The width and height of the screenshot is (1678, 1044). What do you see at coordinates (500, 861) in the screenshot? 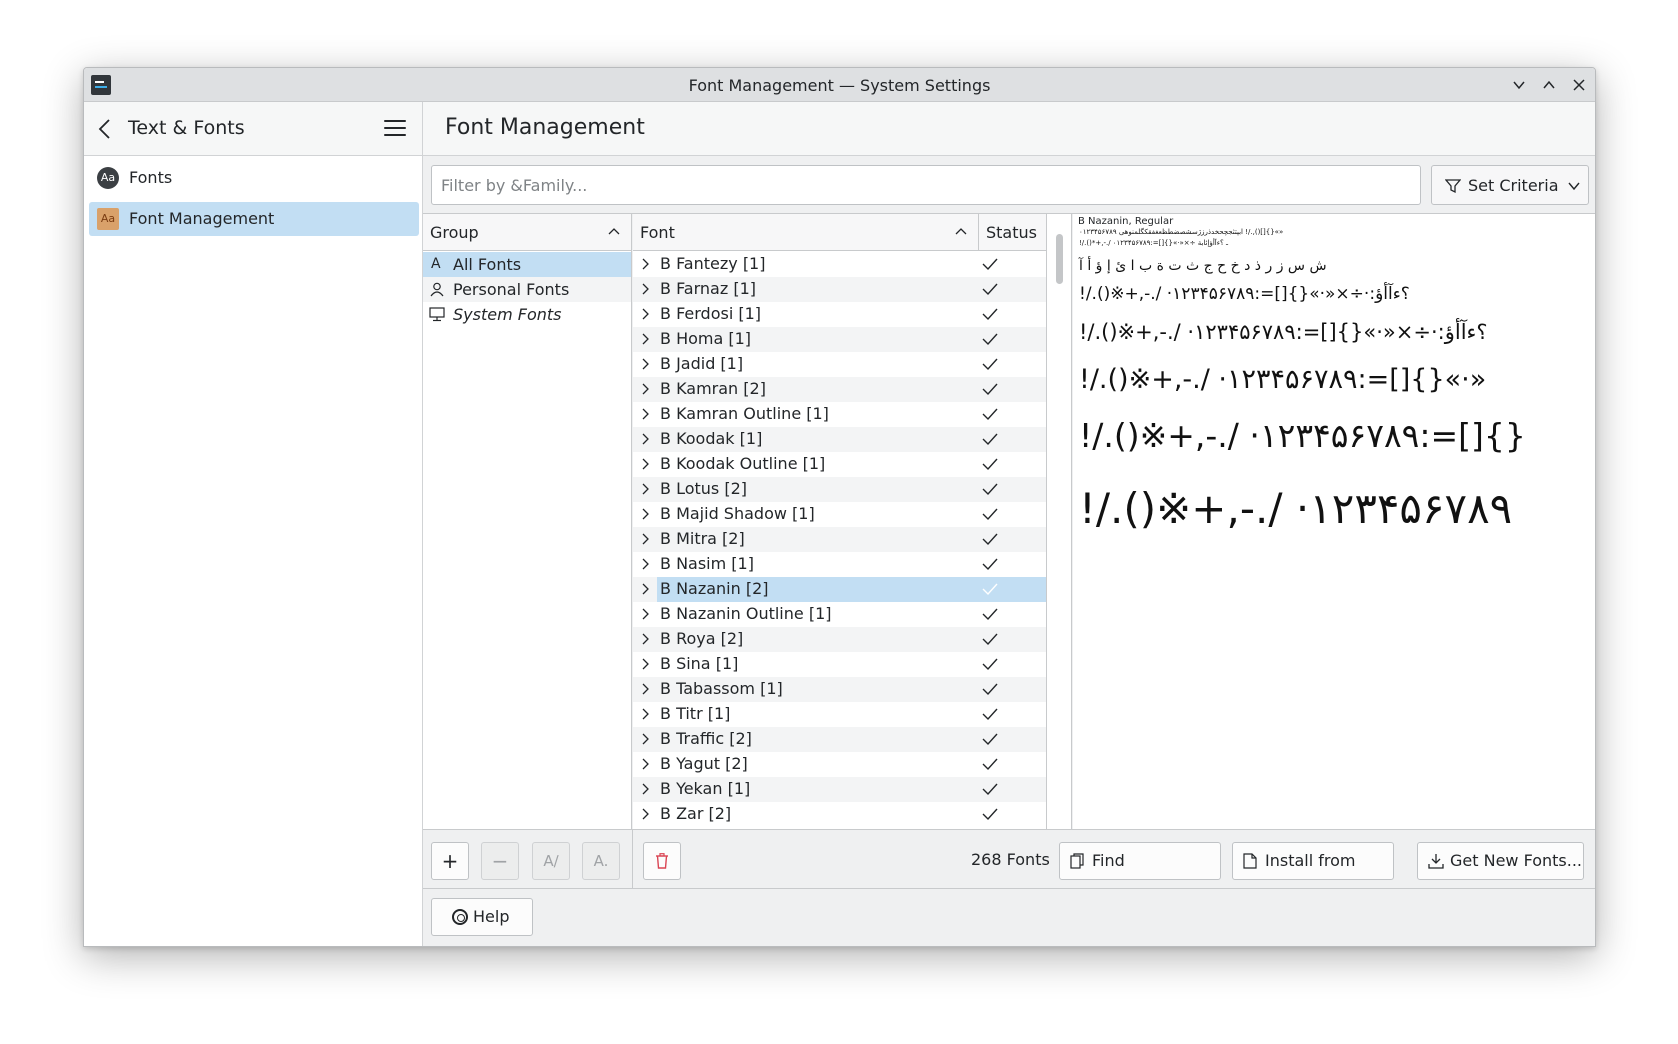
I see `remove-group-button: −` at bounding box center [500, 861].